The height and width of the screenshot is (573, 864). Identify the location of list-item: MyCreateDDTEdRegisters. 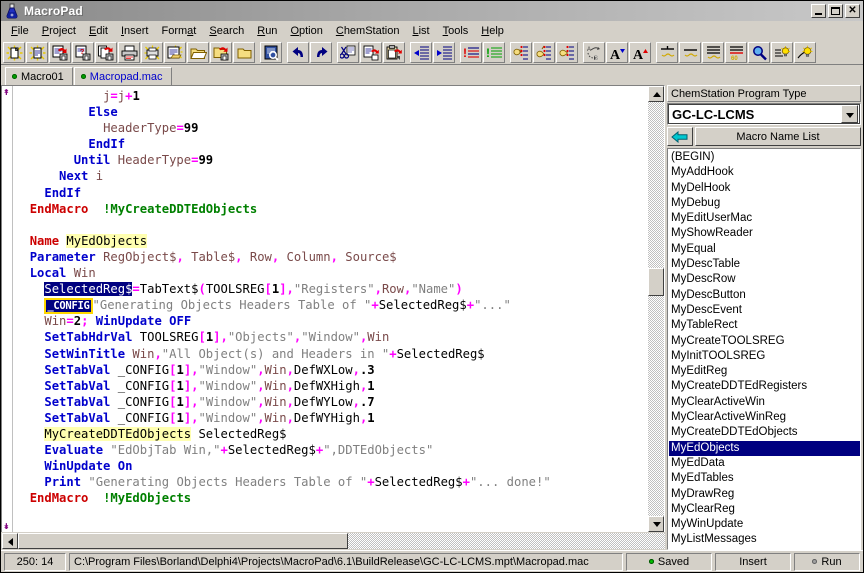
(764, 386).